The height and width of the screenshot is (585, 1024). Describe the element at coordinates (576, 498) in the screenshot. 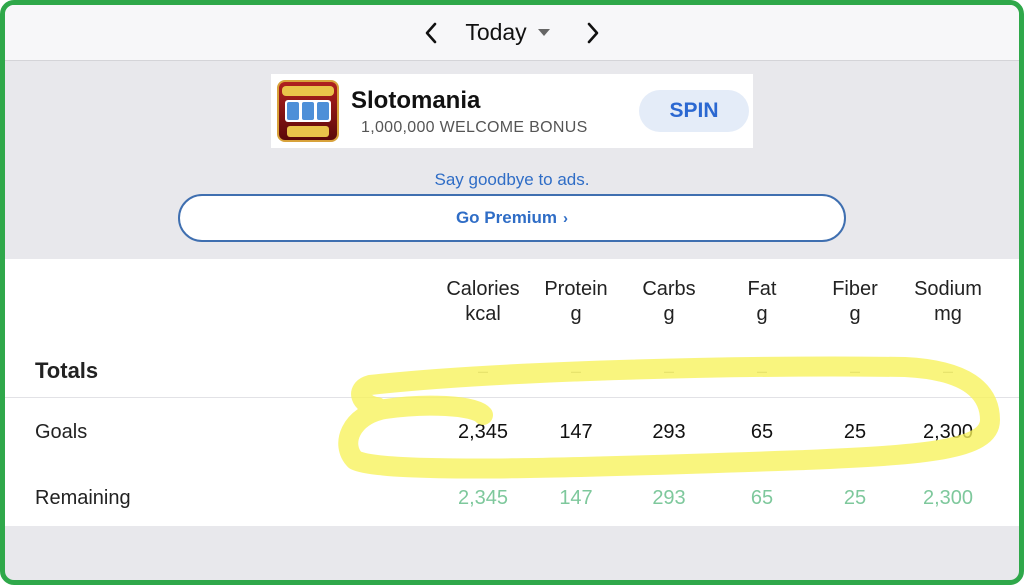

I see `remaining-protein: 147` at that location.